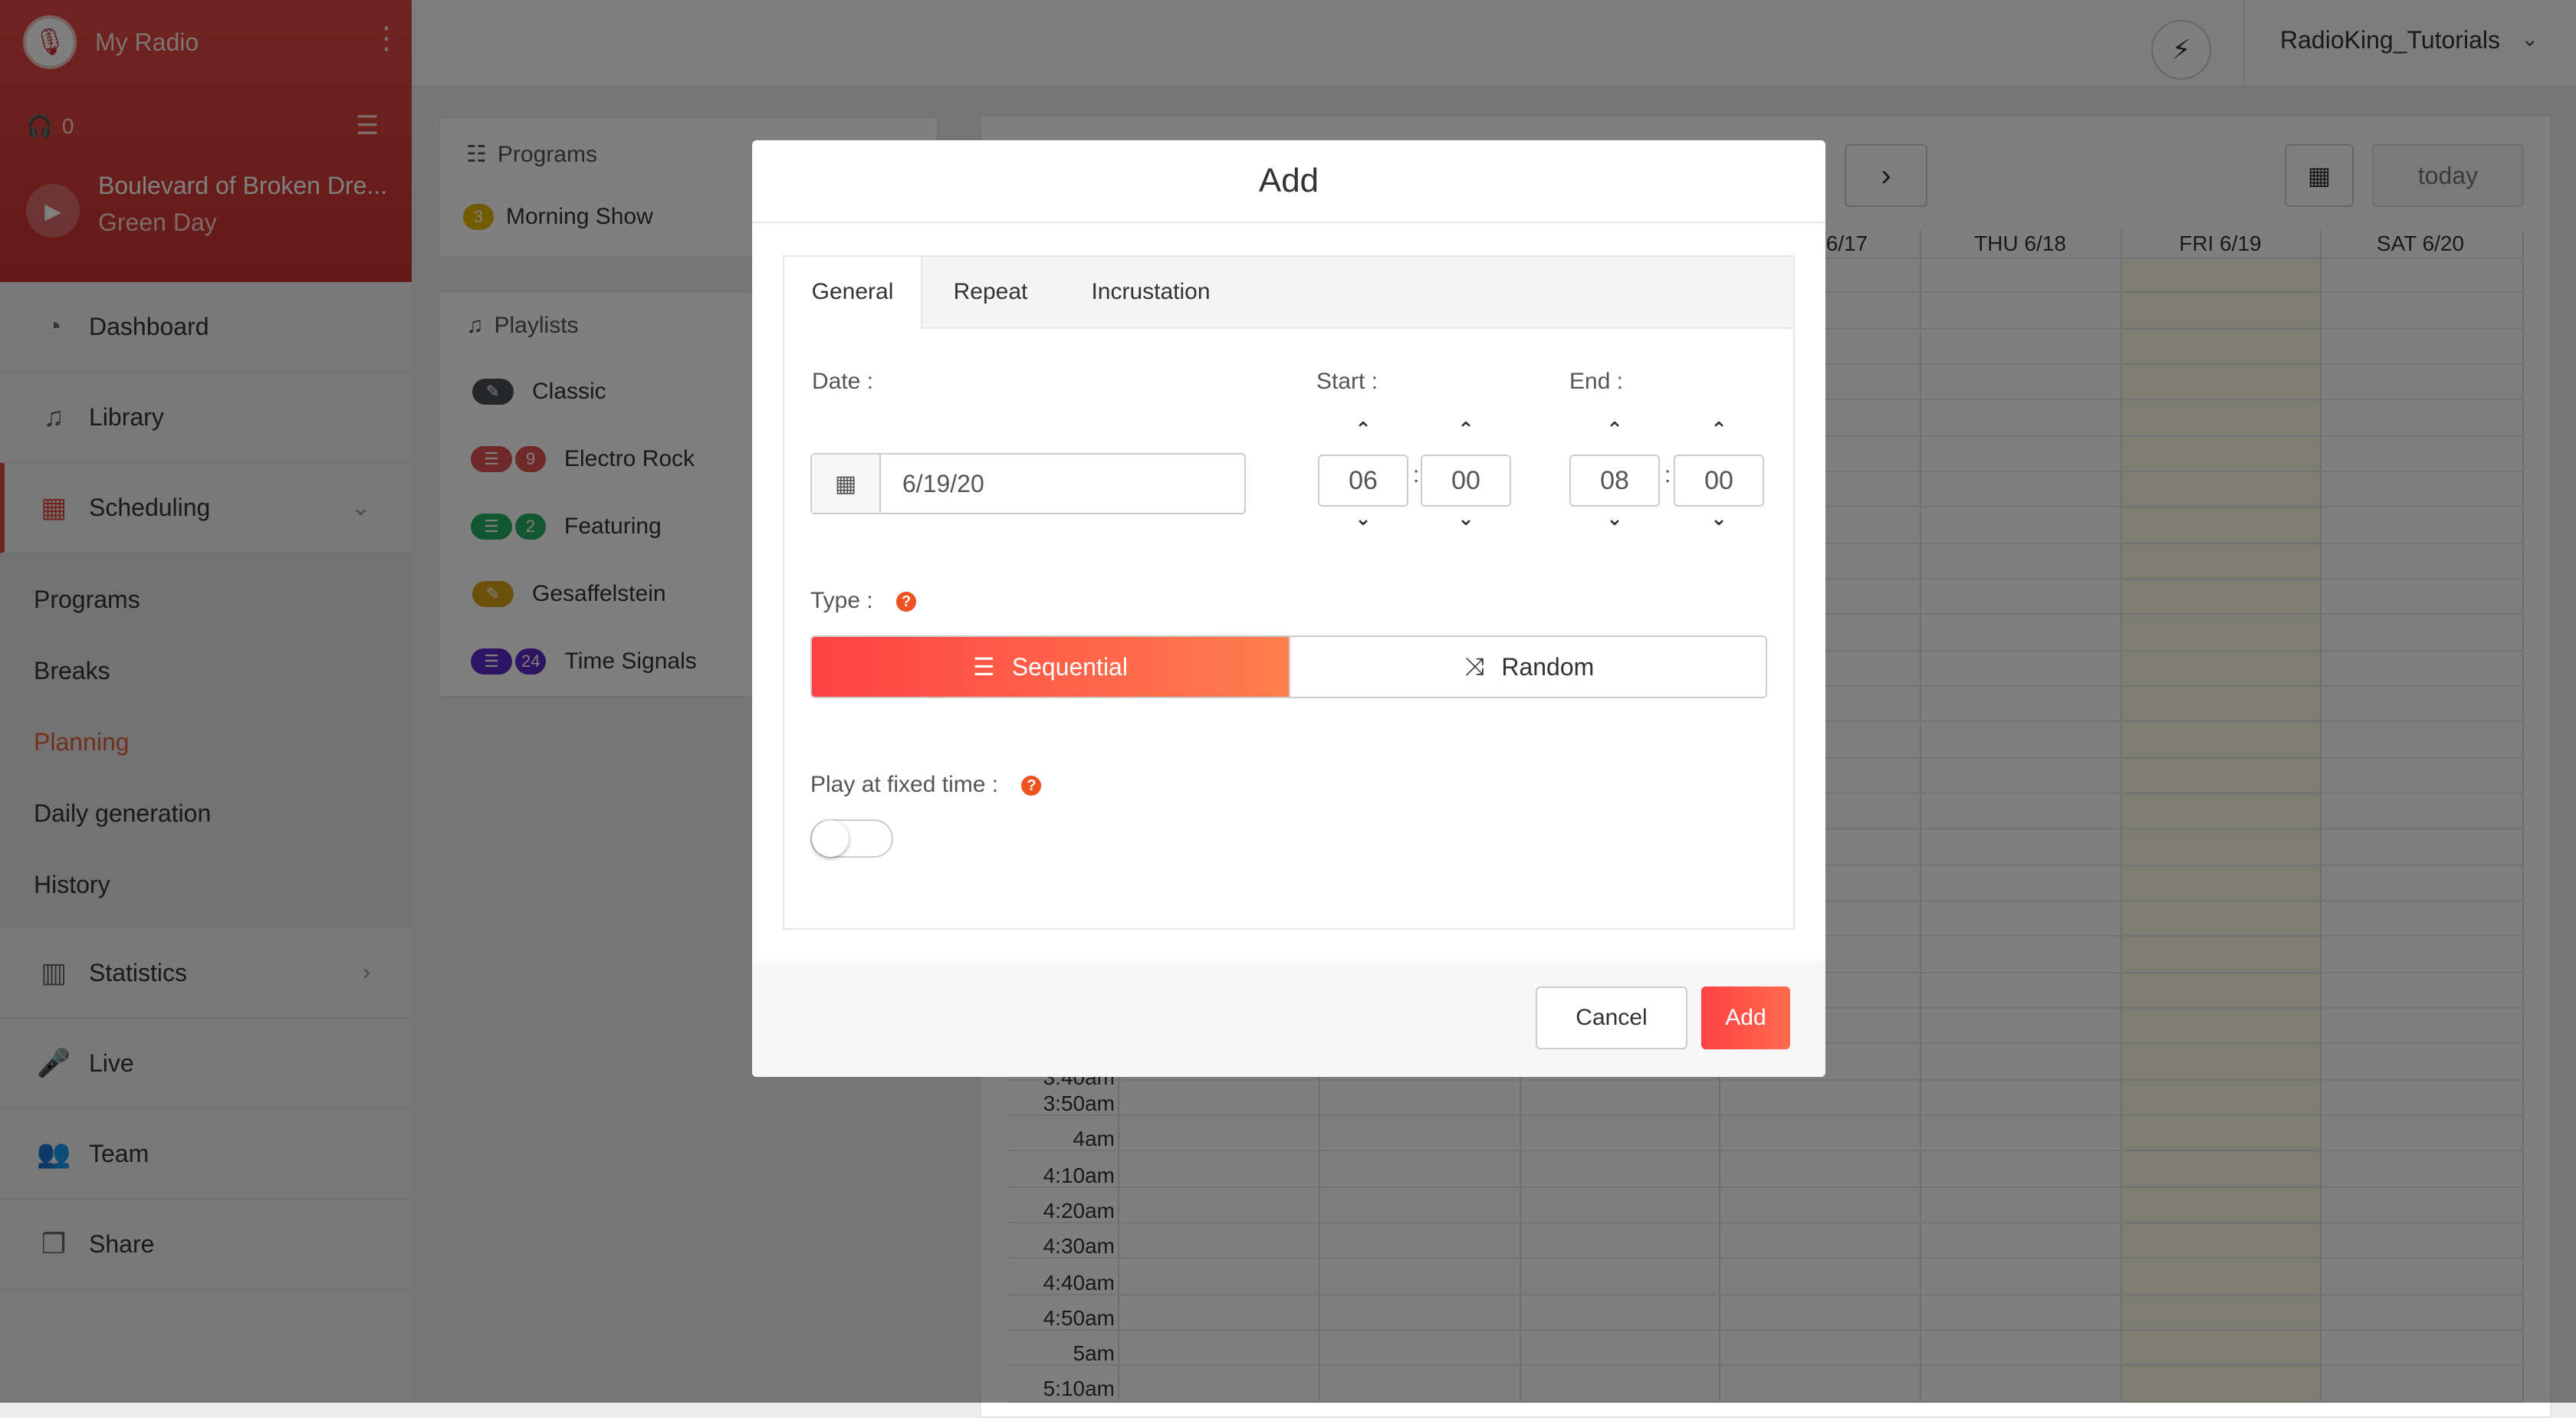 The height and width of the screenshot is (1418, 2576). Describe the element at coordinates (1363, 518) in the screenshot. I see `start-hour-down-icon: ⌄` at that location.